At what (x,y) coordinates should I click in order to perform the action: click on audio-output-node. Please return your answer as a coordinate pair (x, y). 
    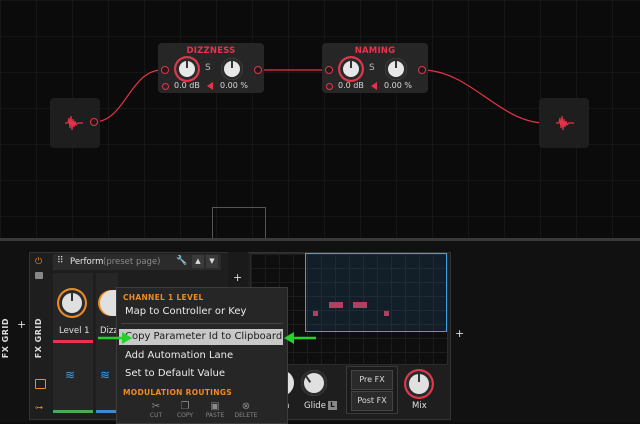
    Looking at the image, I should click on (564, 123).